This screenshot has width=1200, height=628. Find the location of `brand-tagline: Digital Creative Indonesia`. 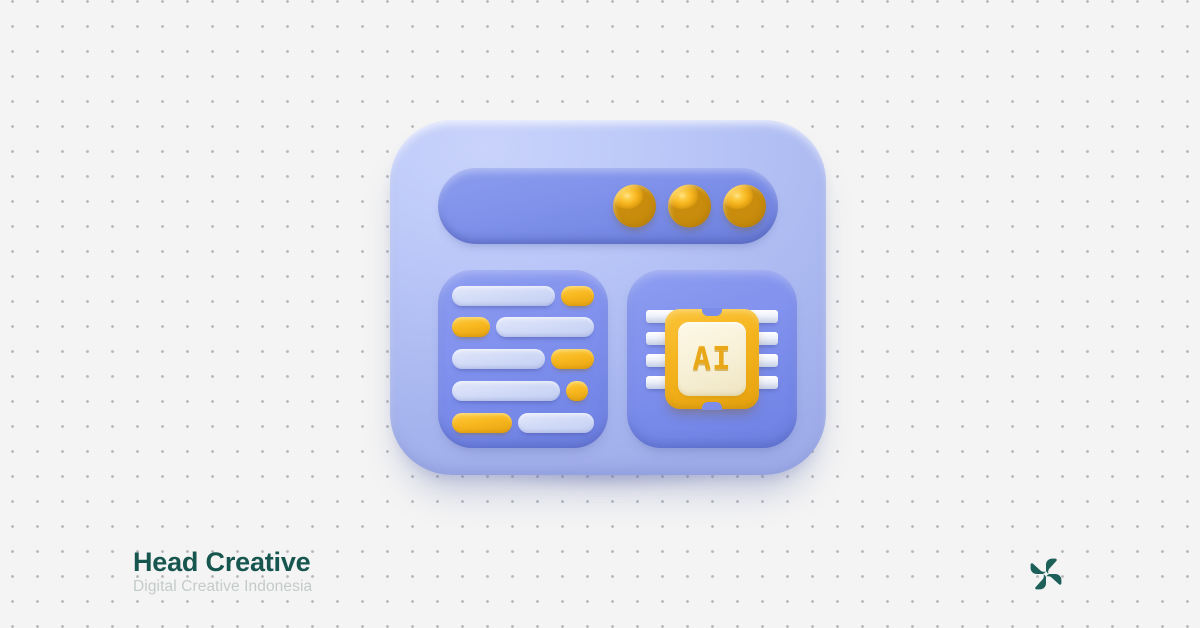

brand-tagline: Digital Creative Indonesia is located at coordinates (223, 587).